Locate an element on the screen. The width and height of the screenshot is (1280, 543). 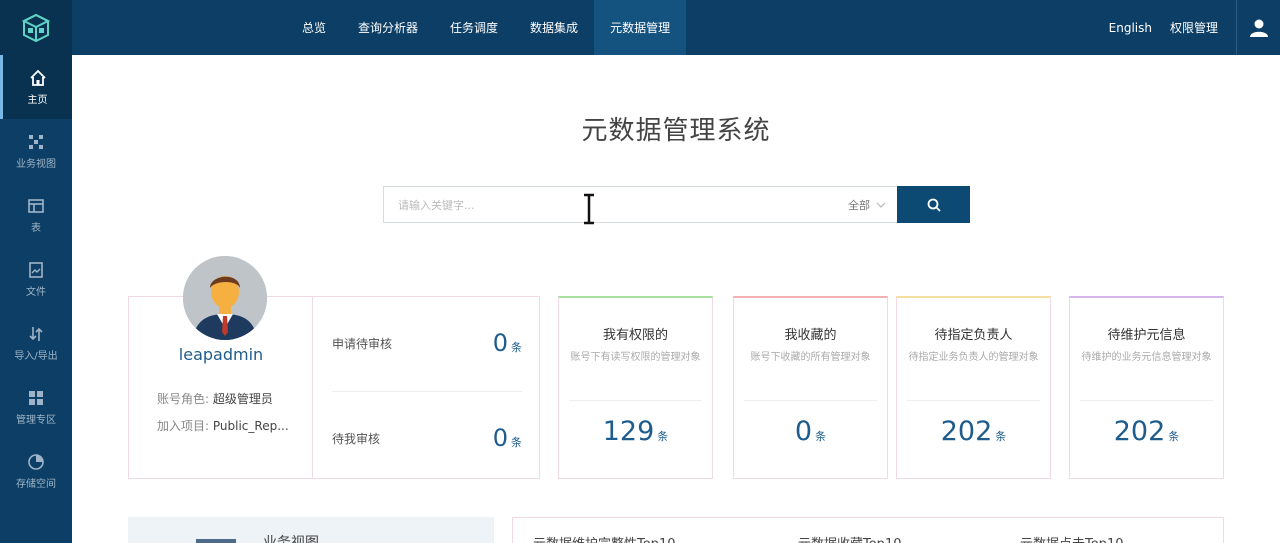
home-icon is located at coordinates (37, 77).